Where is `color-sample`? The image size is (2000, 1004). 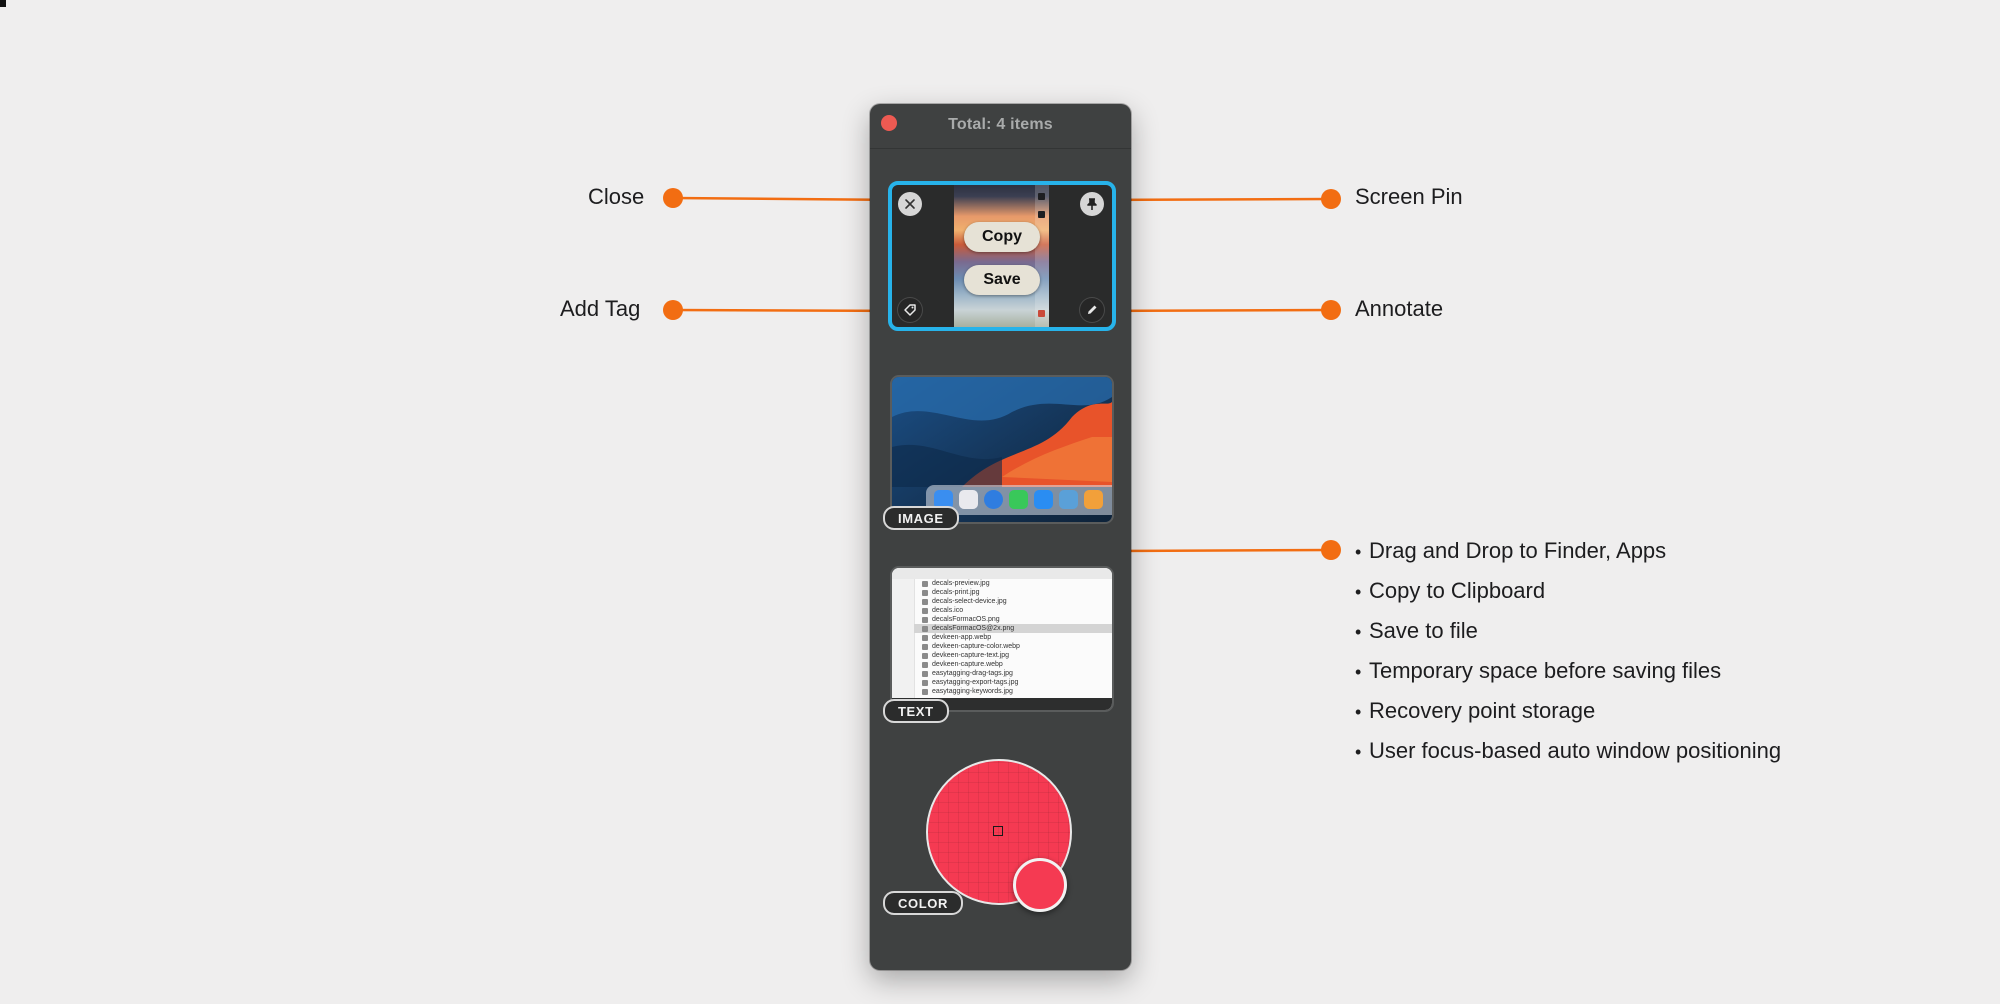 color-sample is located at coordinates (1040, 885).